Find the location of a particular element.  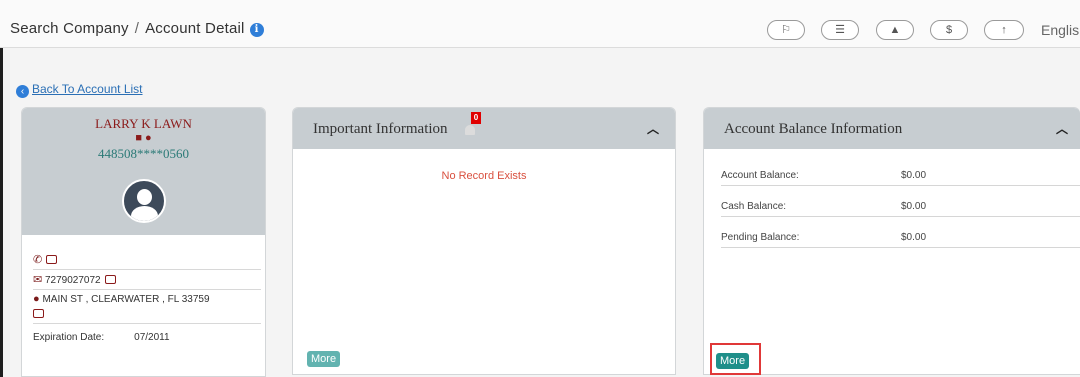

email-value: 7279027072 is located at coordinates (73, 280).